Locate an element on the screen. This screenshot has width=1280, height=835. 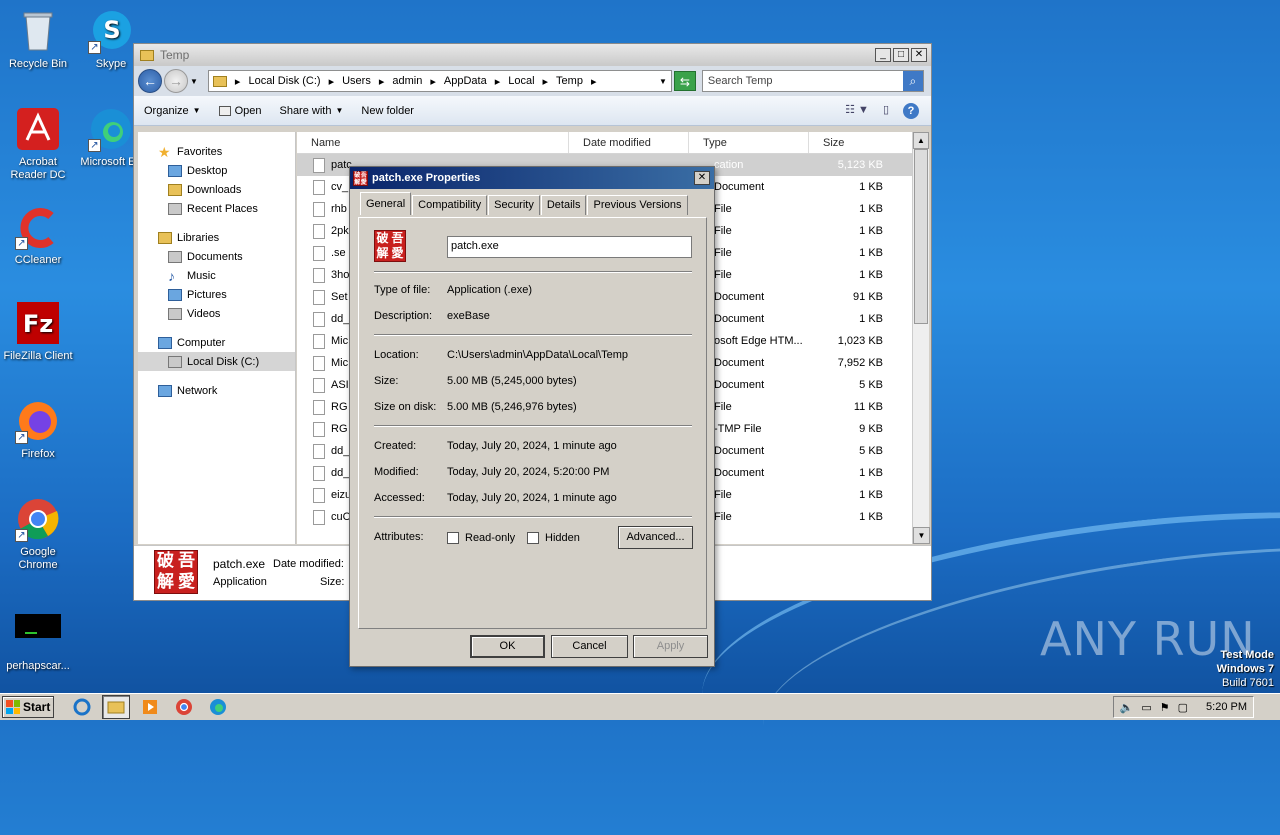
breadcrumb-item: admin is located at coordinates (407, 81).